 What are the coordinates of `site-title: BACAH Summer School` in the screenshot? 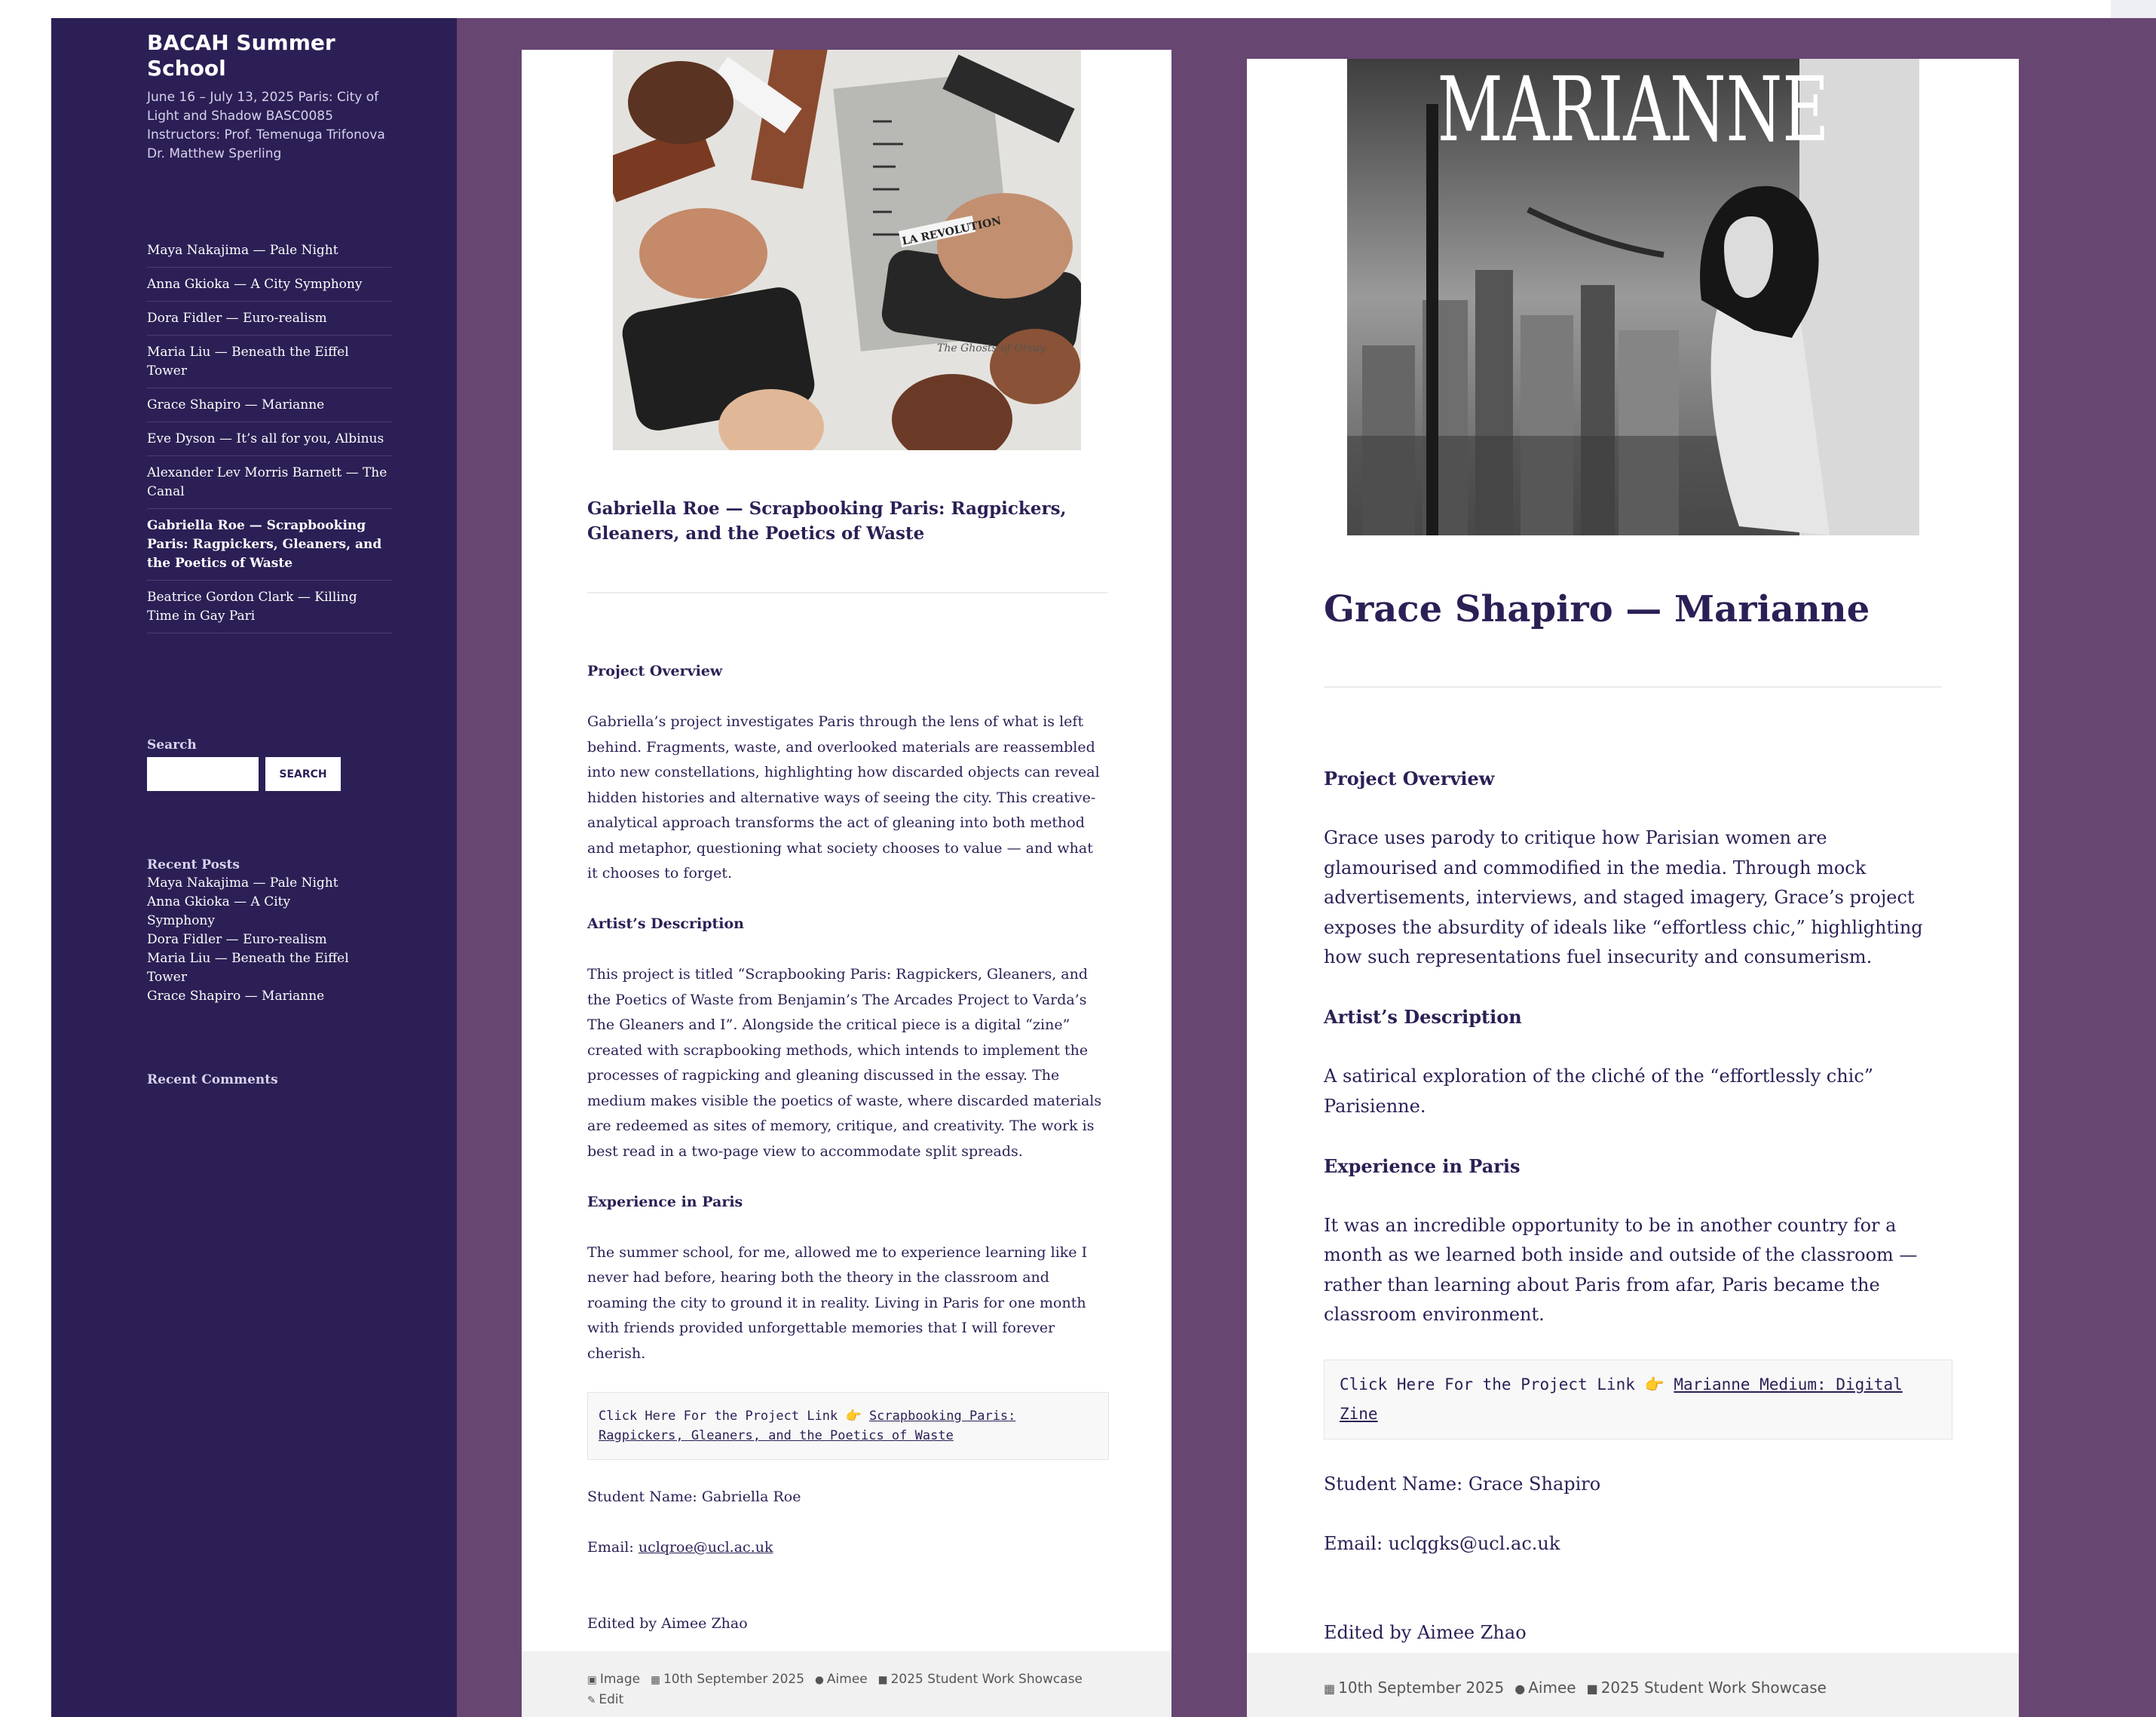 It's located at (245, 56).